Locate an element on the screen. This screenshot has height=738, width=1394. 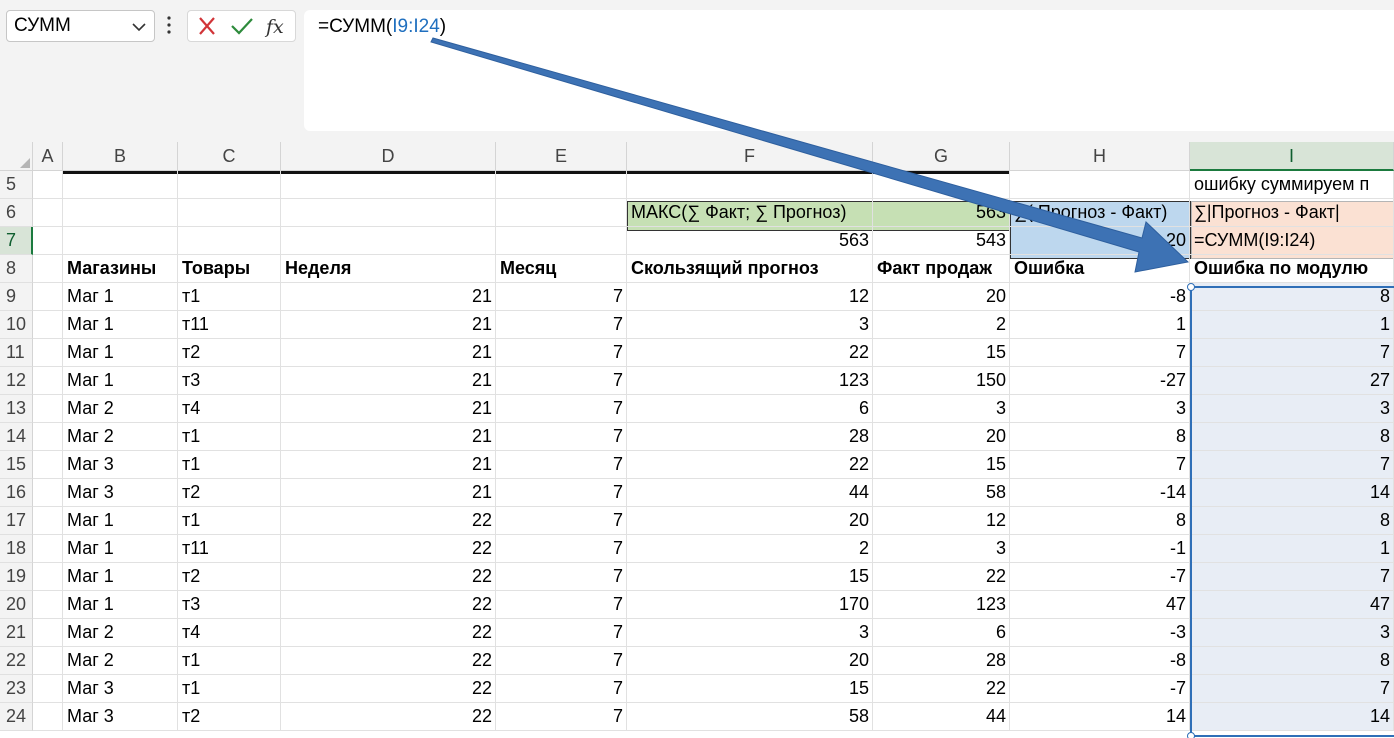
cell-g13: 3 is located at coordinates (941, 409).